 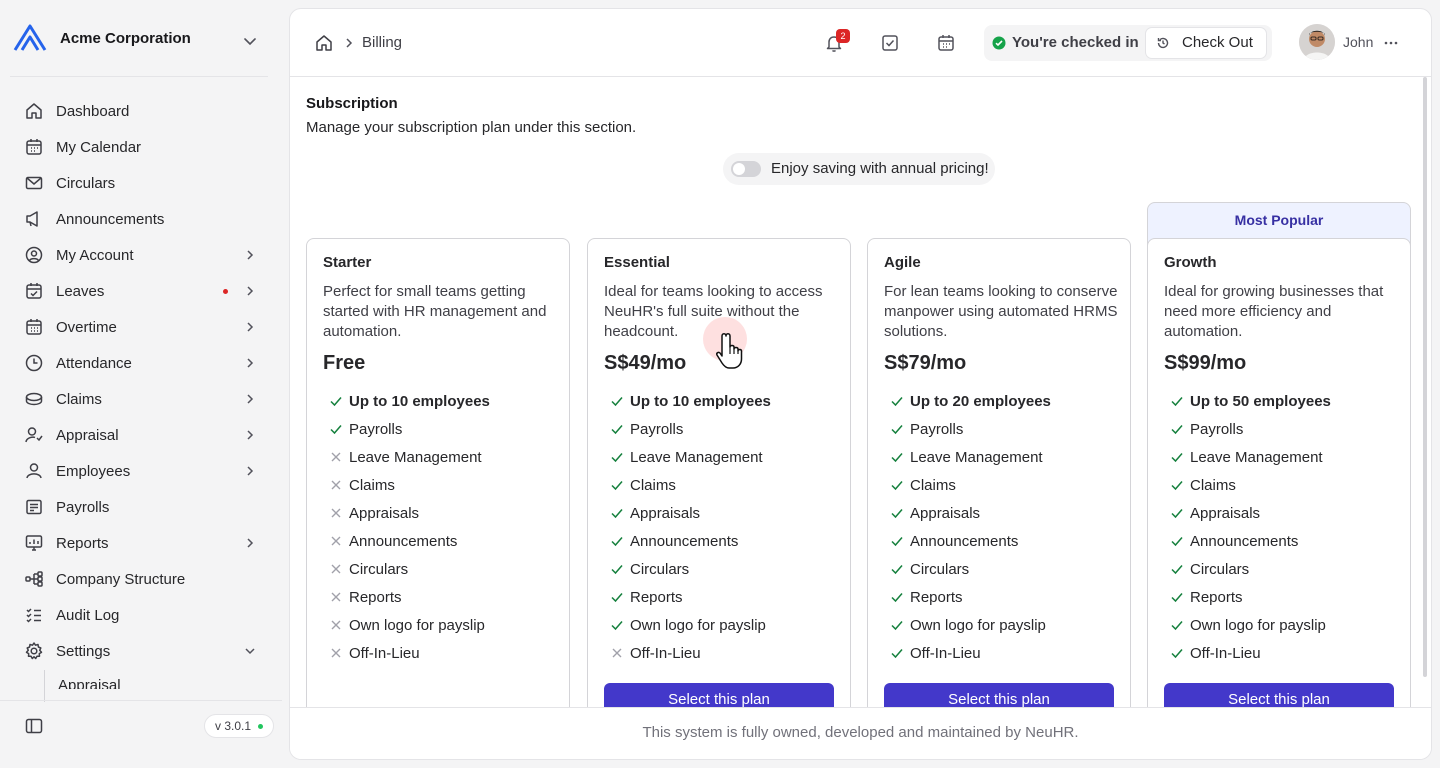 What do you see at coordinates (725, 346) in the screenshot?
I see `hand-pointer-cursor-icon` at bounding box center [725, 346].